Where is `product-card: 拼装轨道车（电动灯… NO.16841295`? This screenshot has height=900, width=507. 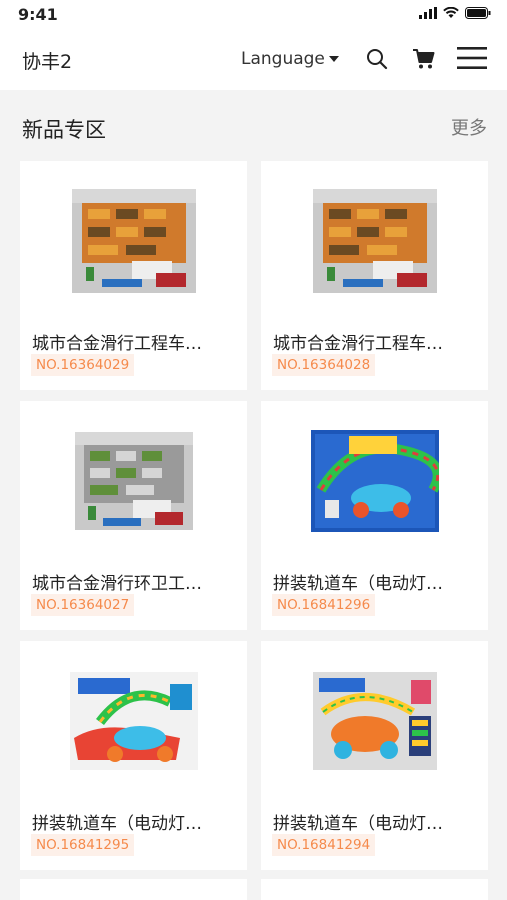
product-card: 拼装轨道车（电动灯… NO.16841295 is located at coordinates (133, 755).